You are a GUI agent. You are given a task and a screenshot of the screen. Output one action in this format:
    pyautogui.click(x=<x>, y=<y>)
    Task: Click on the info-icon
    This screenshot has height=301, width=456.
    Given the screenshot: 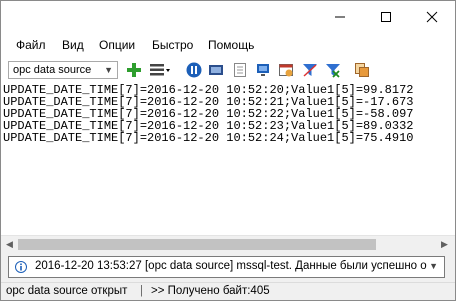 What is the action you would take?
    pyautogui.click(x=21, y=267)
    